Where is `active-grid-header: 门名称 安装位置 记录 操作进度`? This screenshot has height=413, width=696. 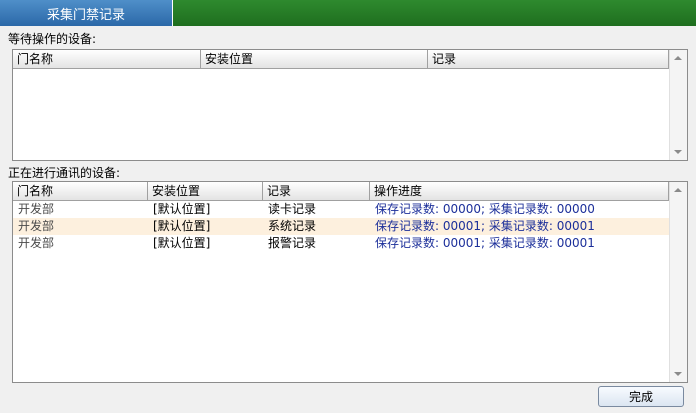
active-grid-header: 门名称 安装位置 记录 操作进度 is located at coordinates (341, 191).